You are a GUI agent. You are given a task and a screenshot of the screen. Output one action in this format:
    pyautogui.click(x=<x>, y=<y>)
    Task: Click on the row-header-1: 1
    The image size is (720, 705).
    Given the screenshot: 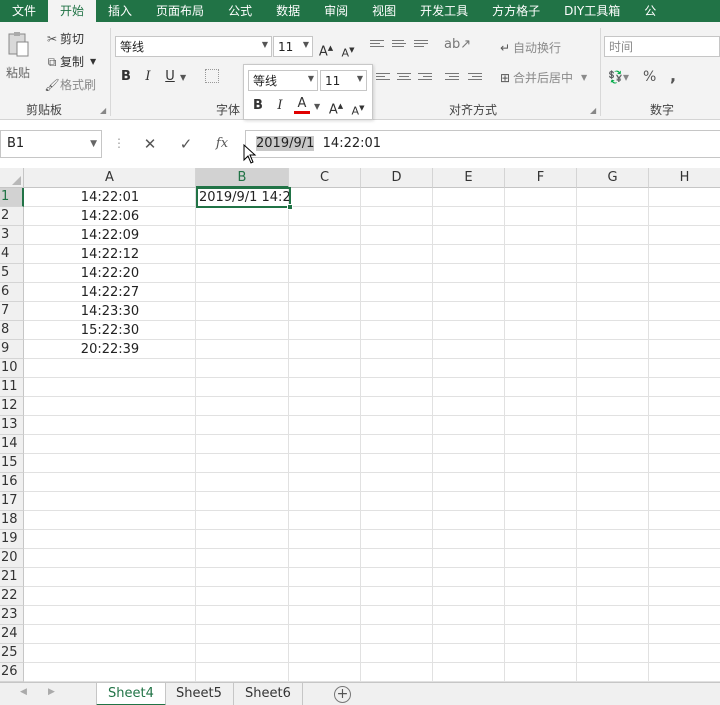 What is the action you would take?
    pyautogui.click(x=12, y=197)
    